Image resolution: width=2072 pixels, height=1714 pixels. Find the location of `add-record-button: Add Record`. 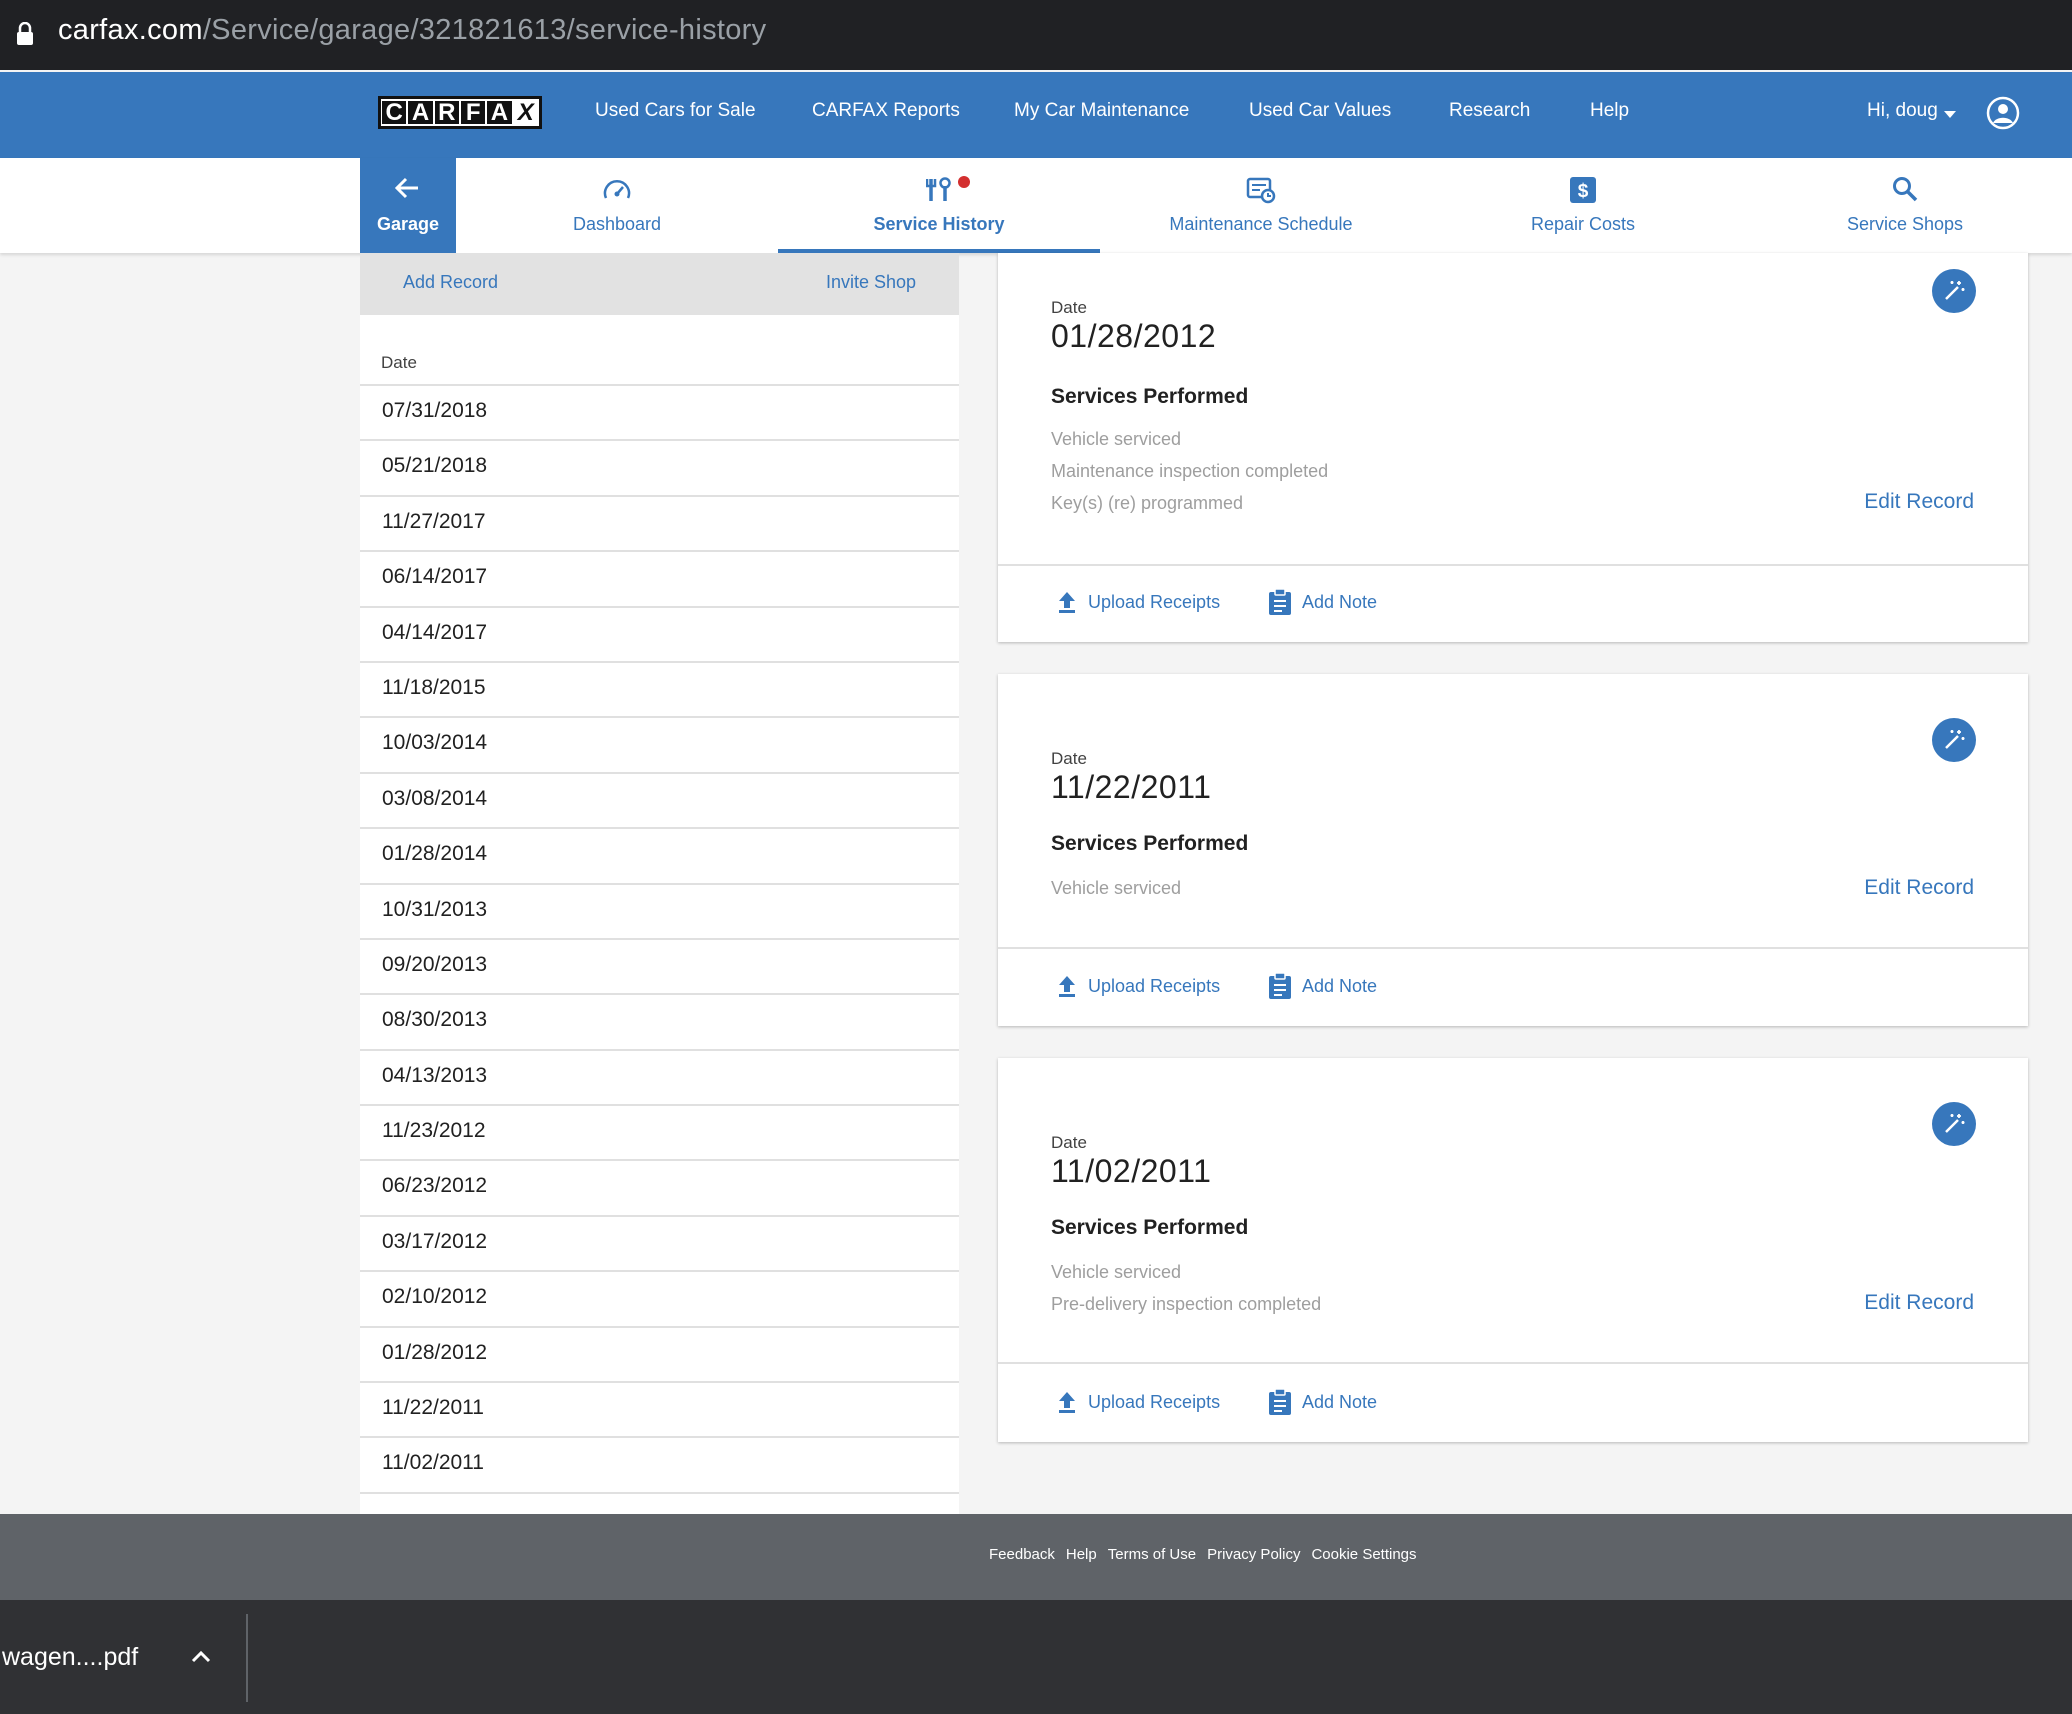

add-record-button: Add Record is located at coordinates (450, 282).